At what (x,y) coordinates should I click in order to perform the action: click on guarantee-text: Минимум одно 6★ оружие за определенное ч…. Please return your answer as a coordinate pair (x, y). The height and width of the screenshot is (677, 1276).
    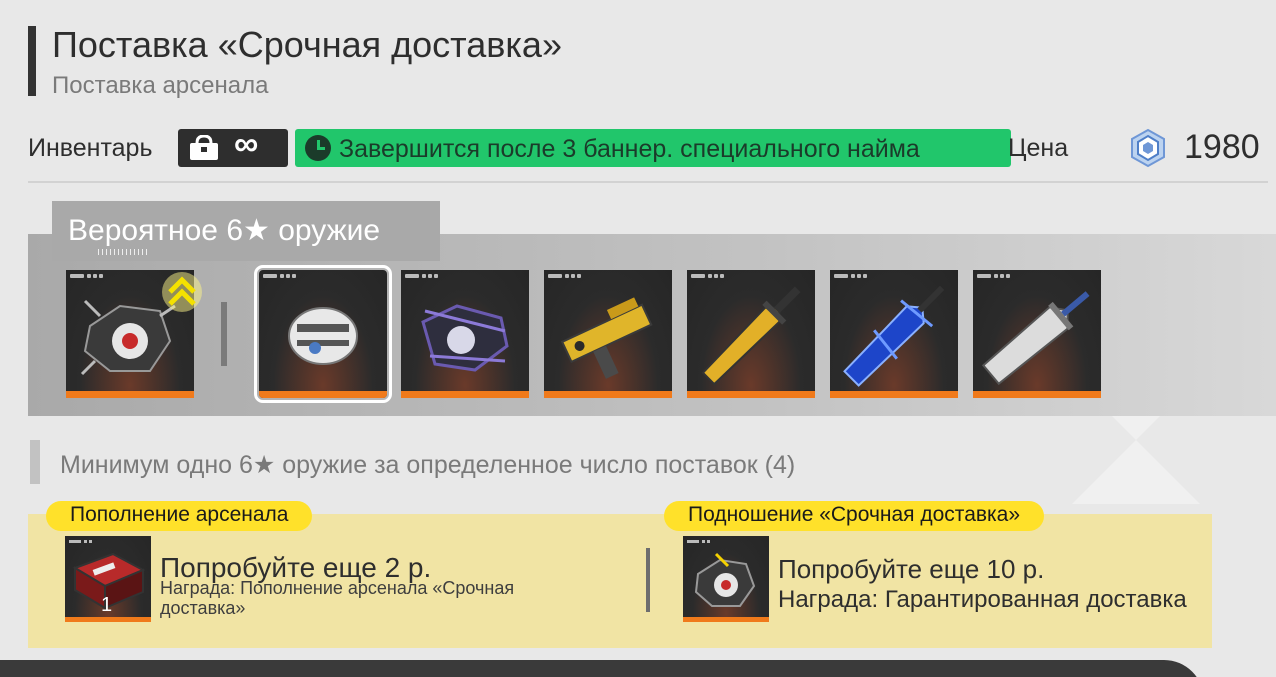
    Looking at the image, I should click on (428, 465).